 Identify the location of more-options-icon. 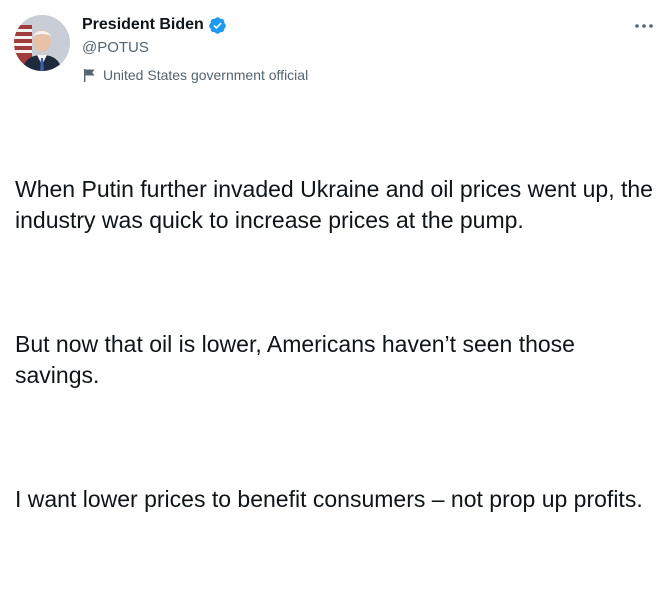
(644, 26).